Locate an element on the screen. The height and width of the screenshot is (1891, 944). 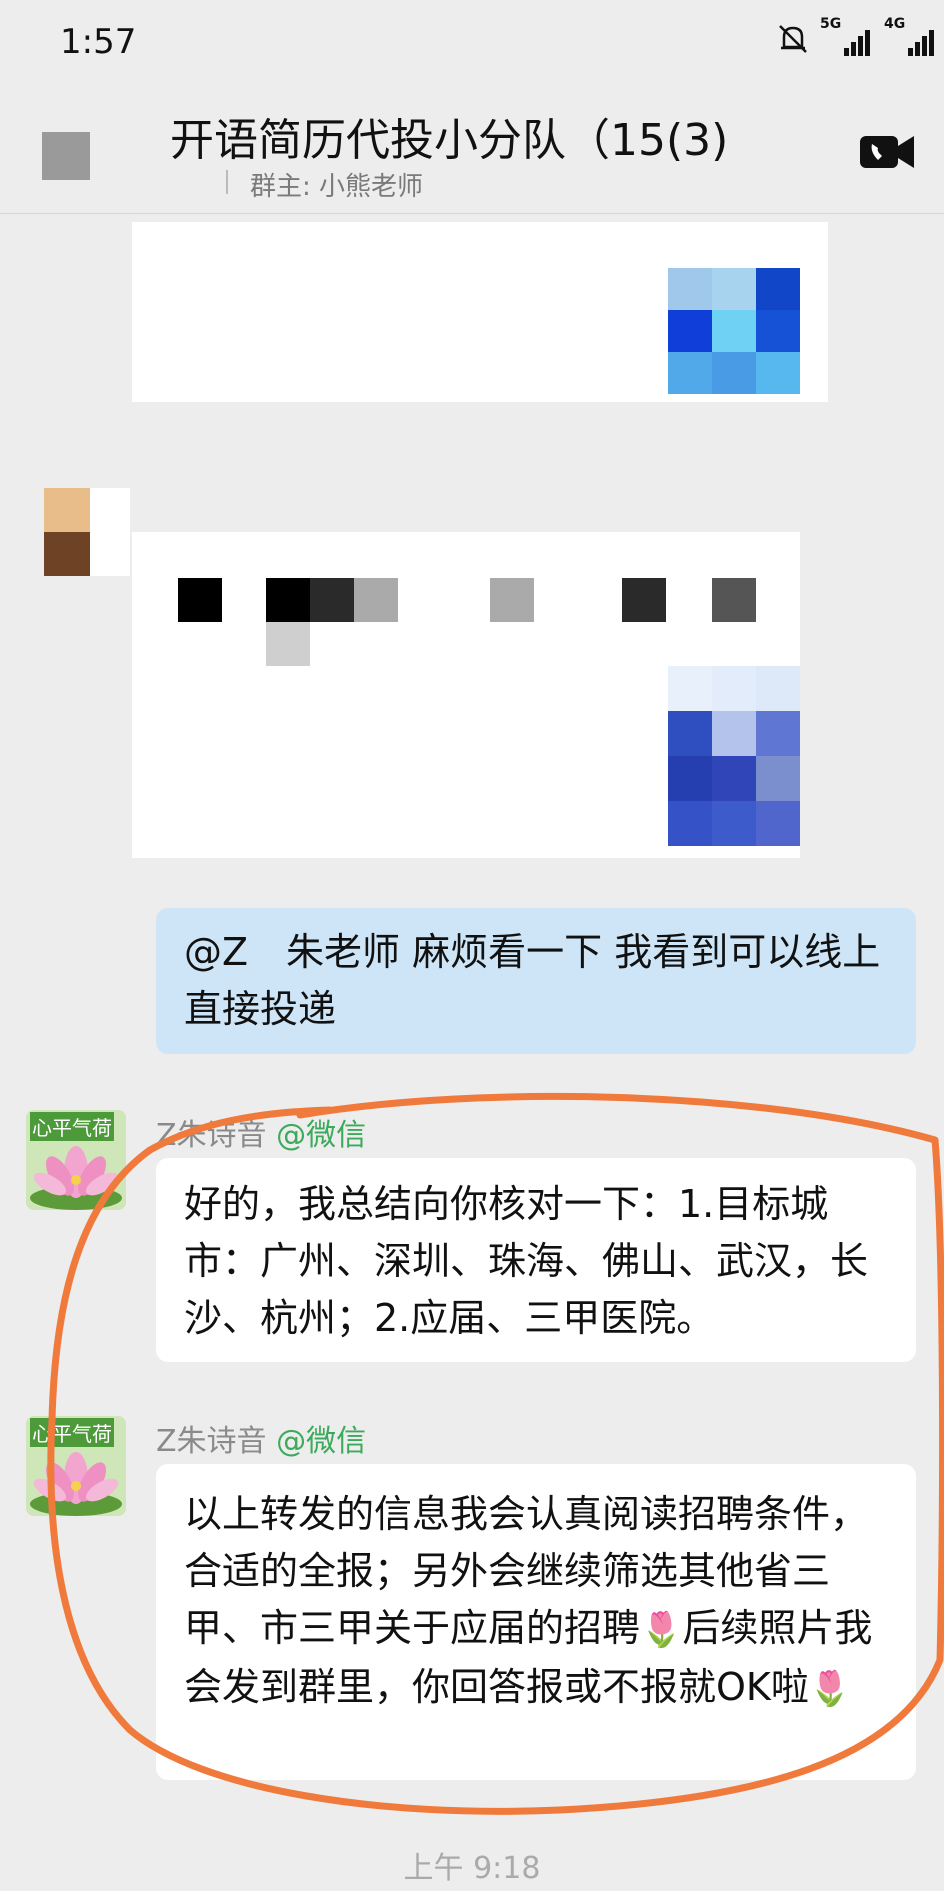
signal-icon: 5G is located at coordinates (847, 36).